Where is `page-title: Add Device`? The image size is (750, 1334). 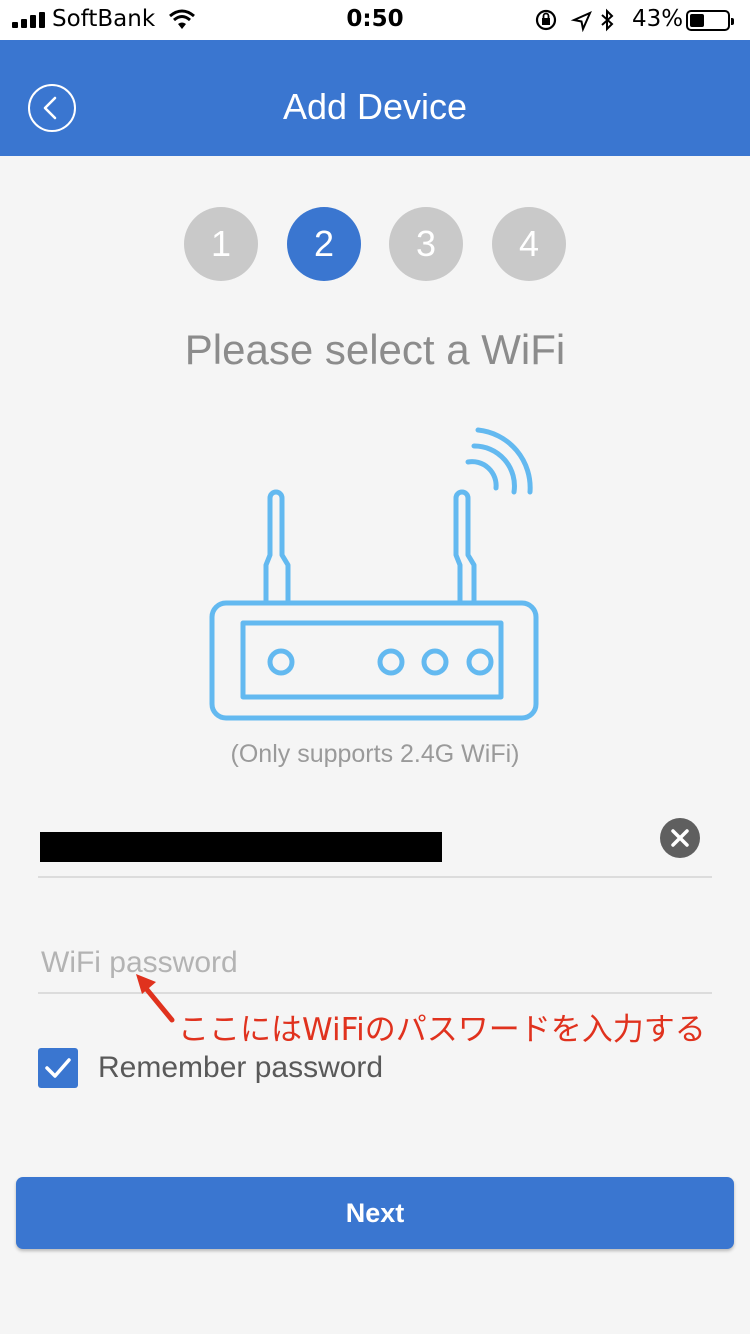 page-title: Add Device is located at coordinates (375, 106).